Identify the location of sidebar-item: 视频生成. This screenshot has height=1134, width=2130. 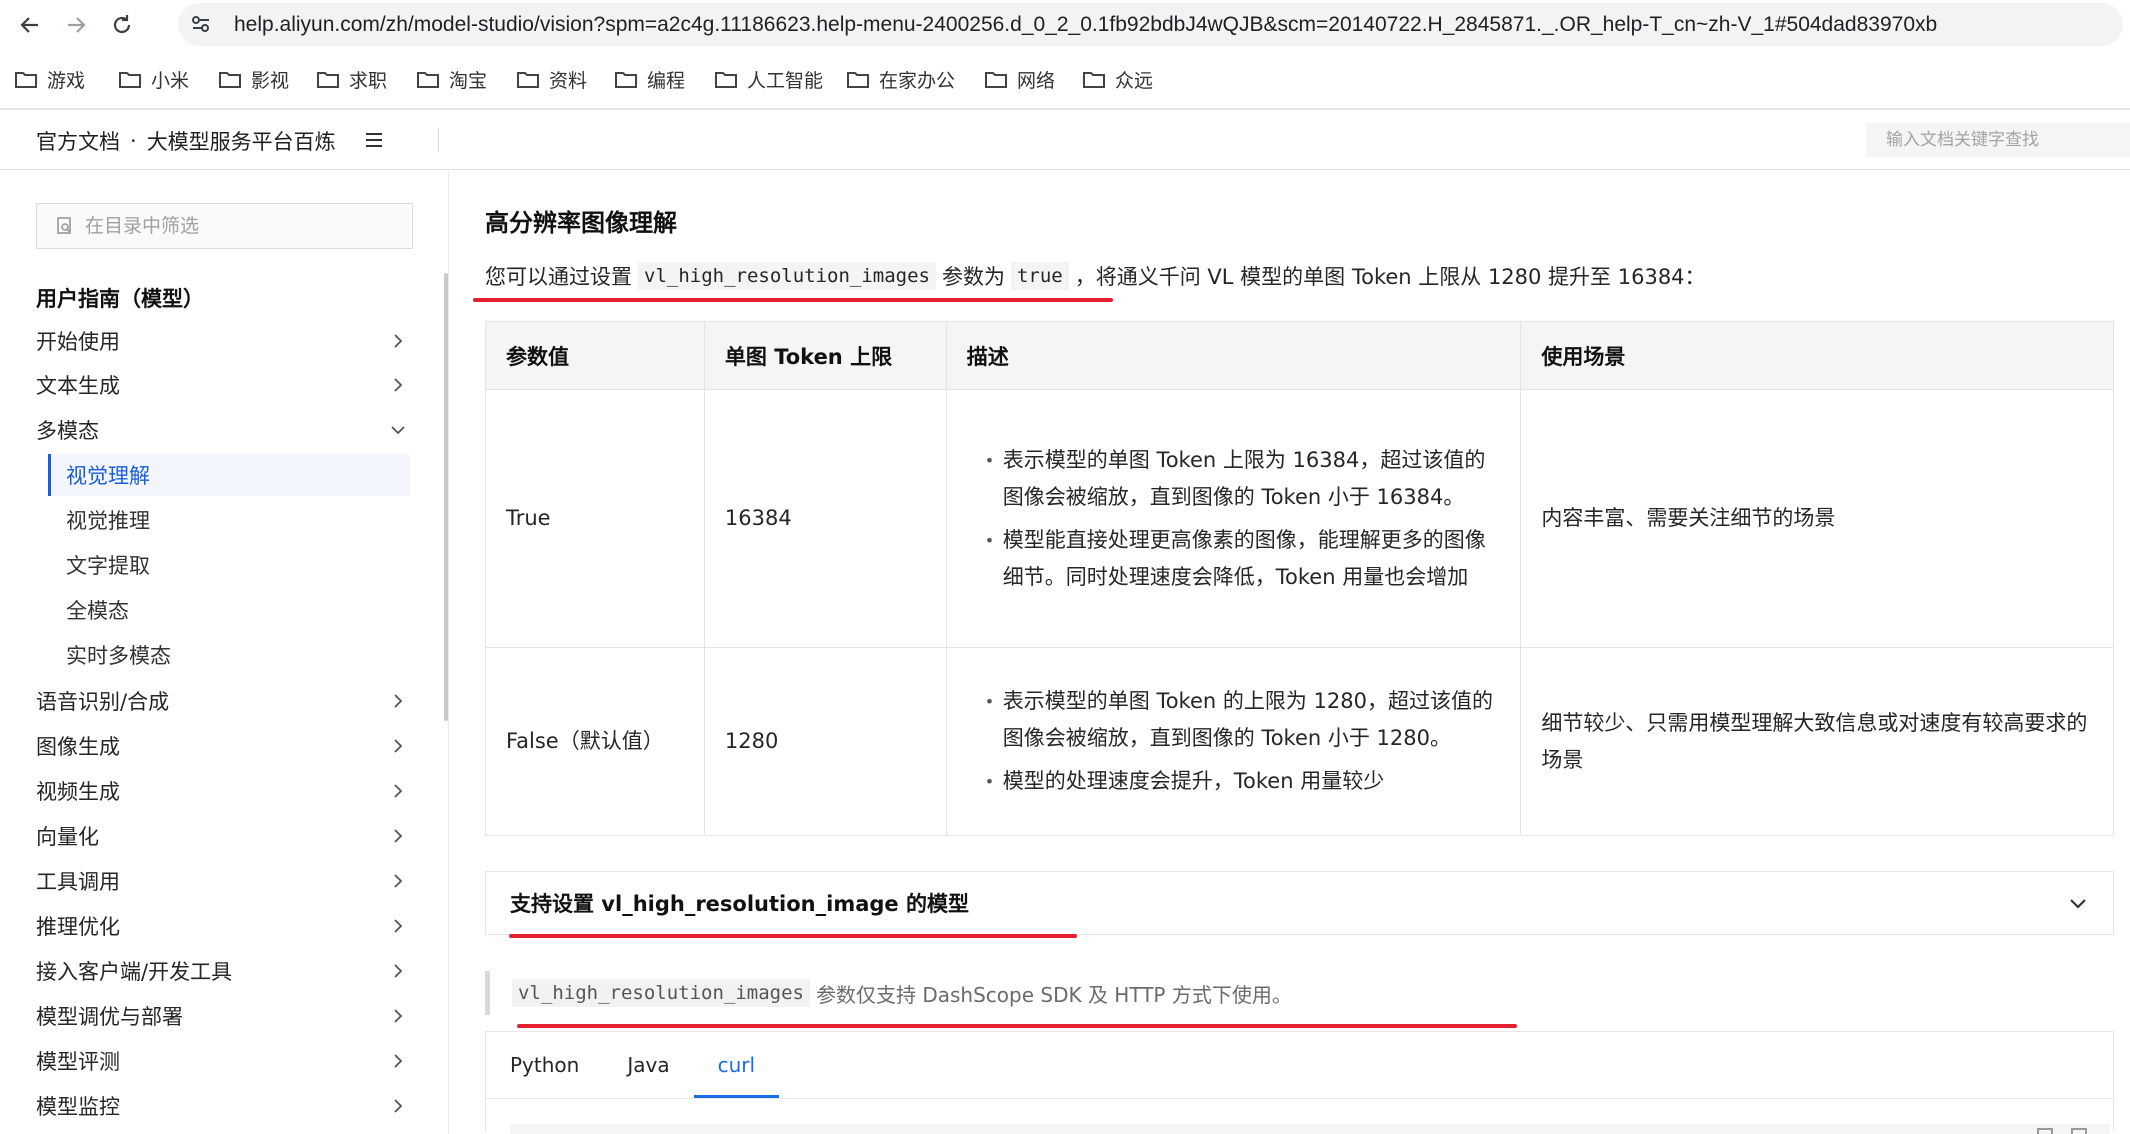
(221, 791).